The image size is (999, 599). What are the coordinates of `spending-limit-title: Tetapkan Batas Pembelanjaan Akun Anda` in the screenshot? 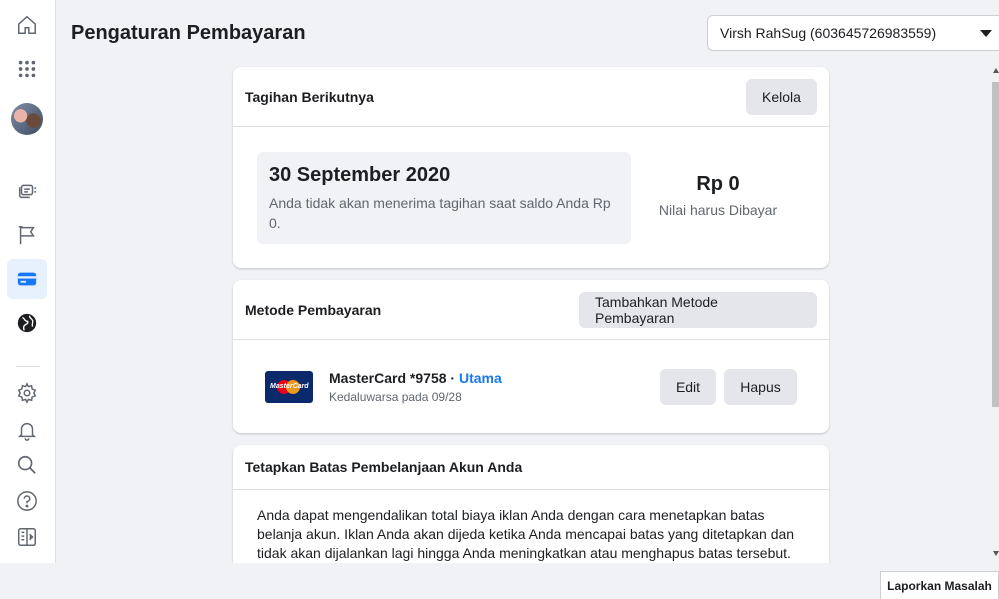 It's located at (384, 467).